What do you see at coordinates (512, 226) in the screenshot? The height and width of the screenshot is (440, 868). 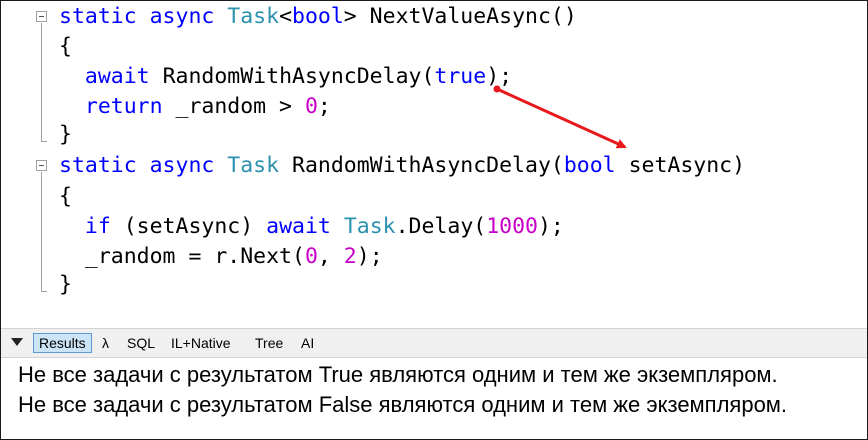 I see `code-token: 1000` at bounding box center [512, 226].